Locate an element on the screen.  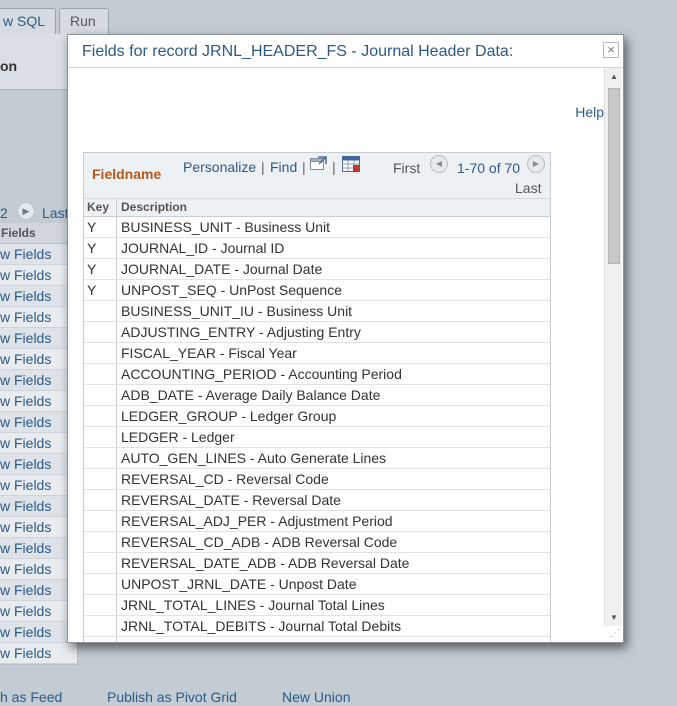
close-icon: × is located at coordinates (611, 50).